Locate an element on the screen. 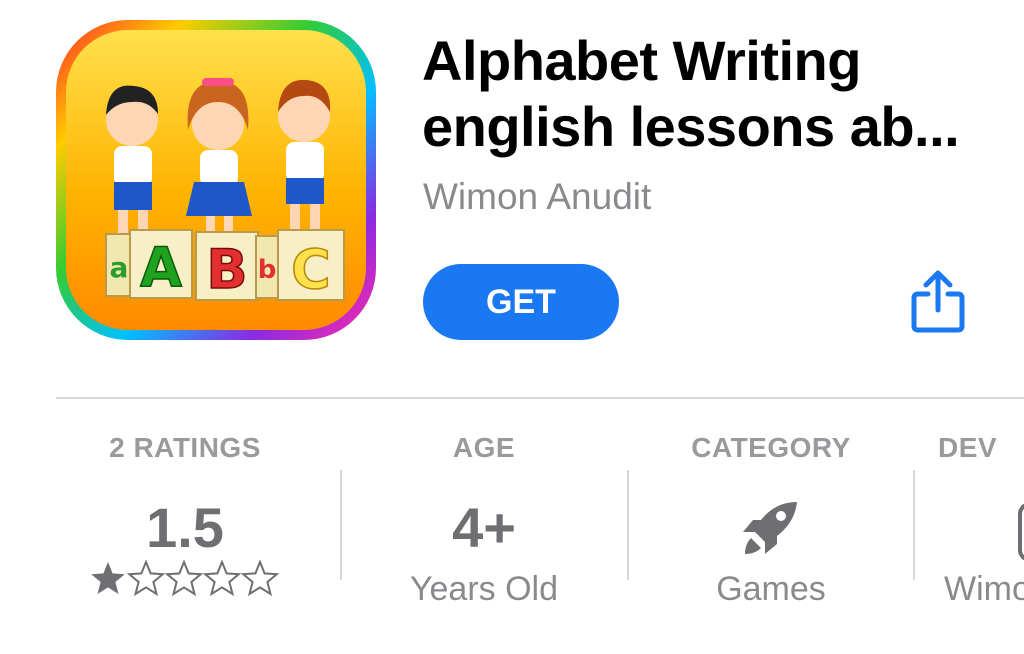 This screenshot has width=1024, height=654. person-icon is located at coordinates (1021, 532).